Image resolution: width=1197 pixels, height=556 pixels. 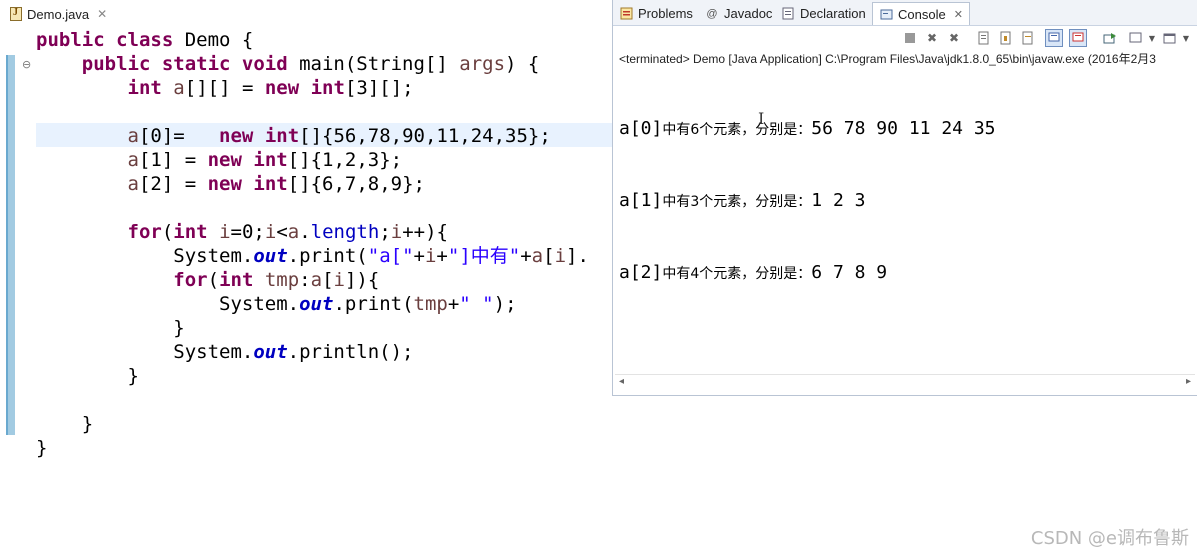 What do you see at coordinates (886, 14) in the screenshot?
I see `console-icon` at bounding box center [886, 14].